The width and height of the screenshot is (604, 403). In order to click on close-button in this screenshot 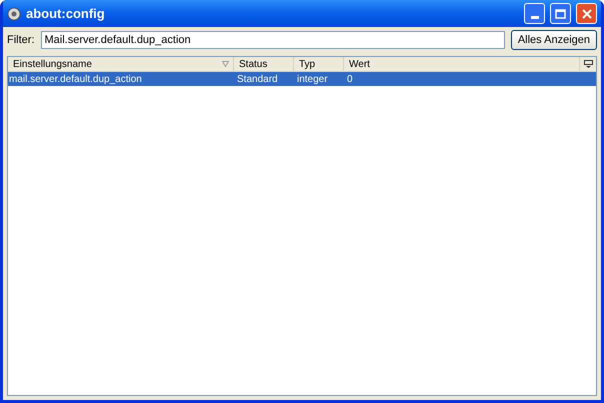, I will do `click(586, 13)`.